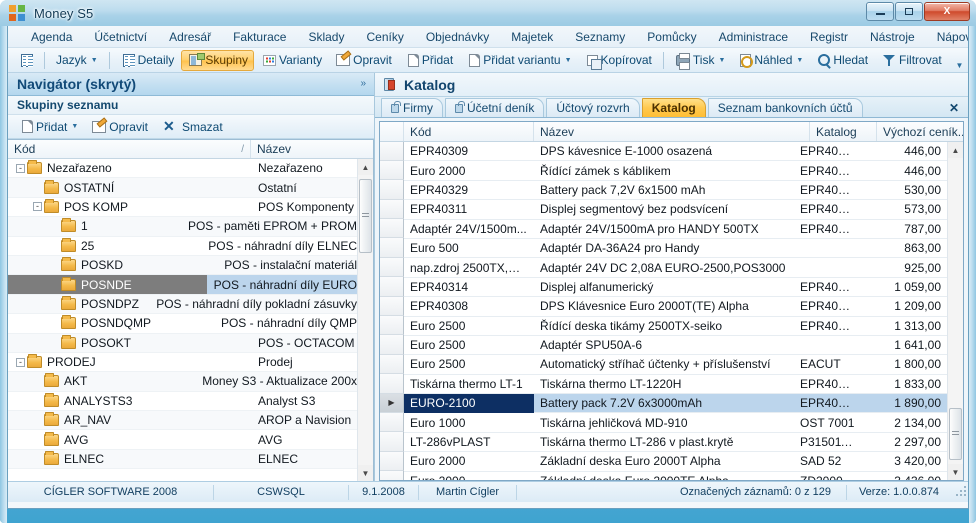 This screenshot has width=976, height=523. Describe the element at coordinates (672, 131) in the screenshot. I see `grid-column-nazev: Název` at that location.